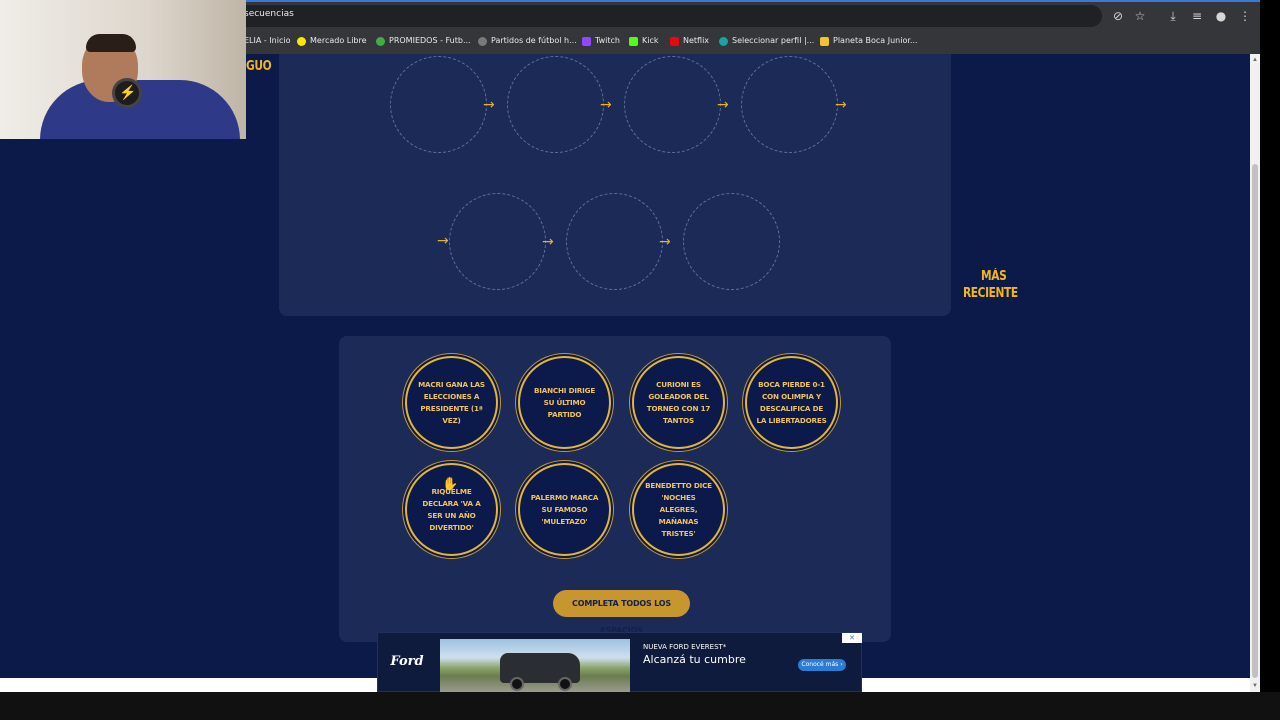 The height and width of the screenshot is (720, 1280). What do you see at coordinates (621, 612) in the screenshot?
I see `complete-all-button: COMPLETA TODOS LOS ESPACIOS` at bounding box center [621, 612].